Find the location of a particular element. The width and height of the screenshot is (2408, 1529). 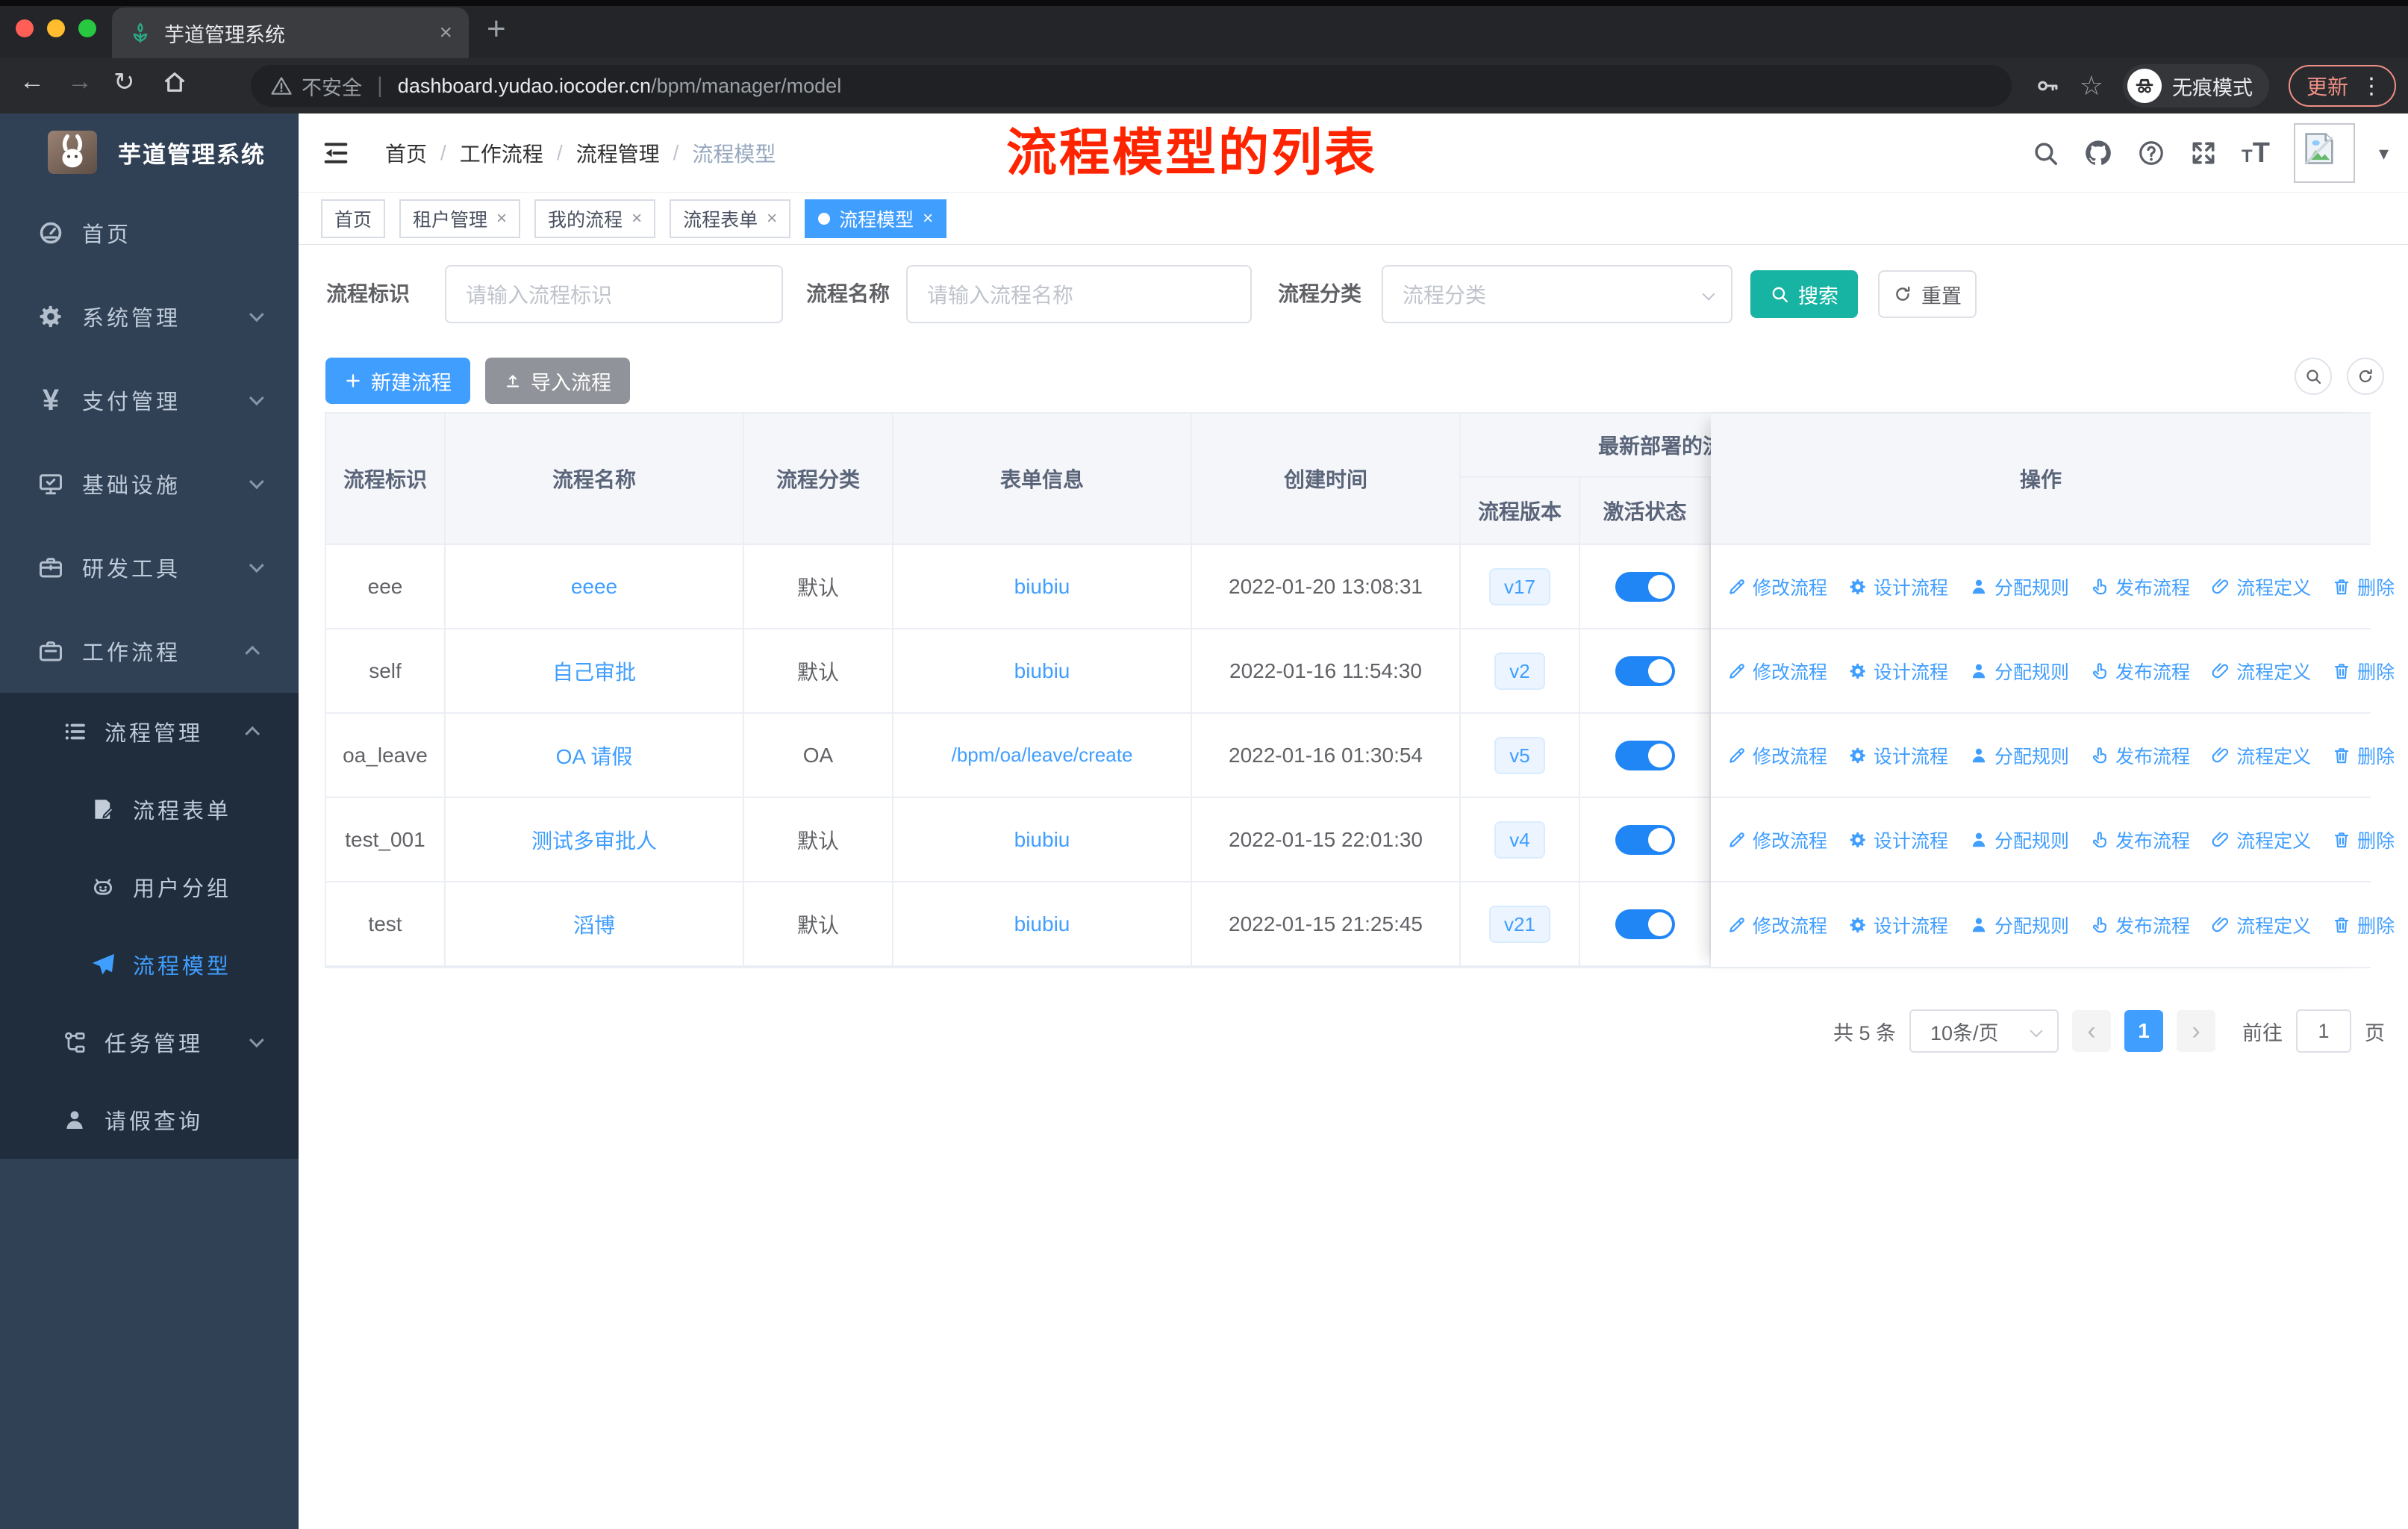

search-button: 搜索 is located at coordinates (1804, 294).